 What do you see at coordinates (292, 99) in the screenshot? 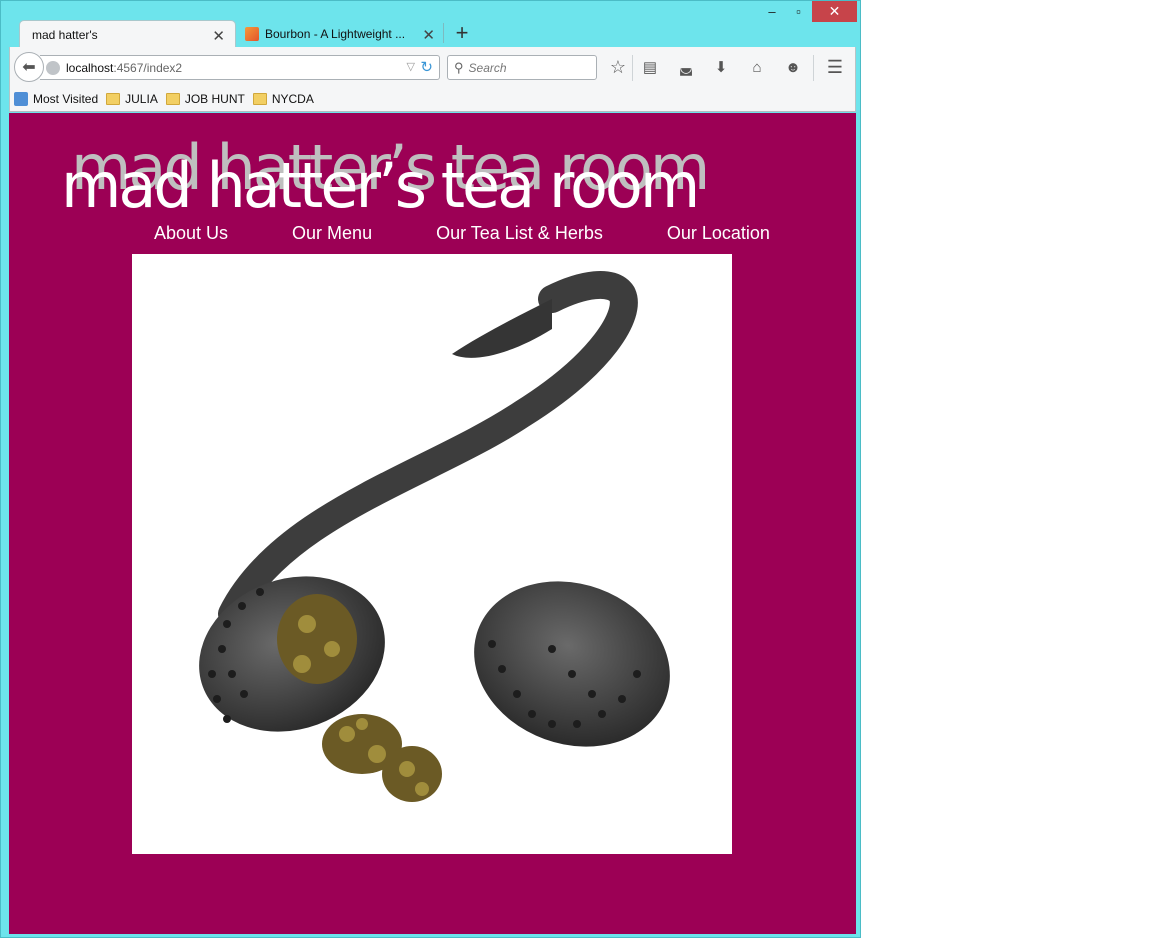
I see `bookmark-label: NYCDA` at bounding box center [292, 99].